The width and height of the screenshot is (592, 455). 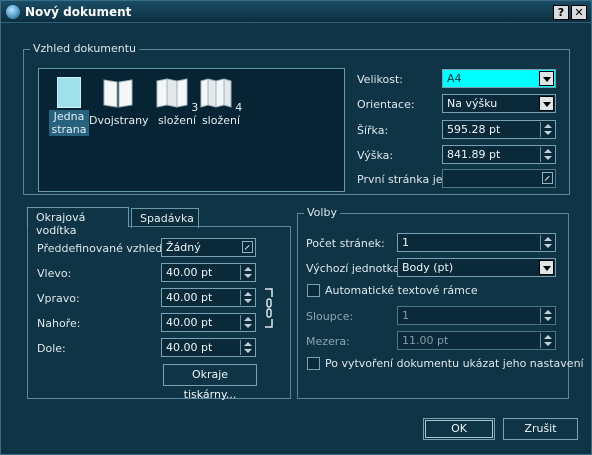 What do you see at coordinates (189, 347) in the screenshot?
I see `bottom-margin-value: 40.00 pt` at bounding box center [189, 347].